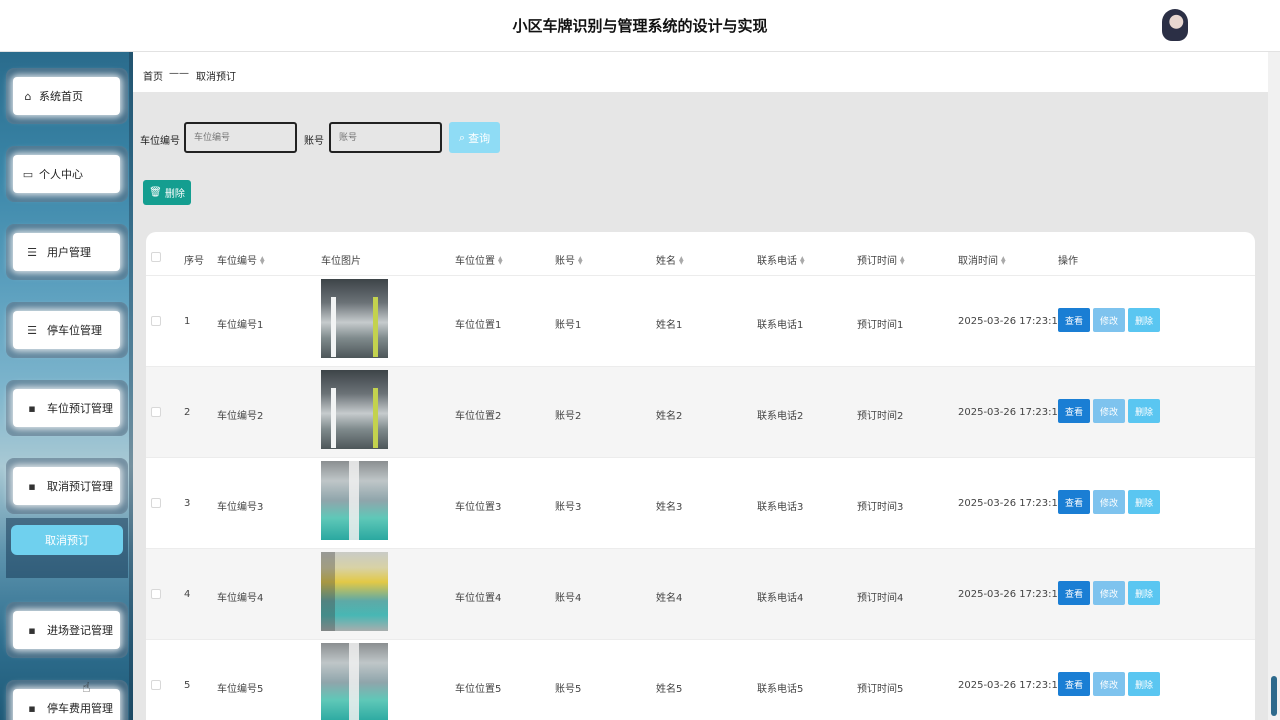 The width and height of the screenshot is (1280, 720). What do you see at coordinates (240, 416) in the screenshot?
I see `cell-slot-no: 车位编号2` at bounding box center [240, 416].